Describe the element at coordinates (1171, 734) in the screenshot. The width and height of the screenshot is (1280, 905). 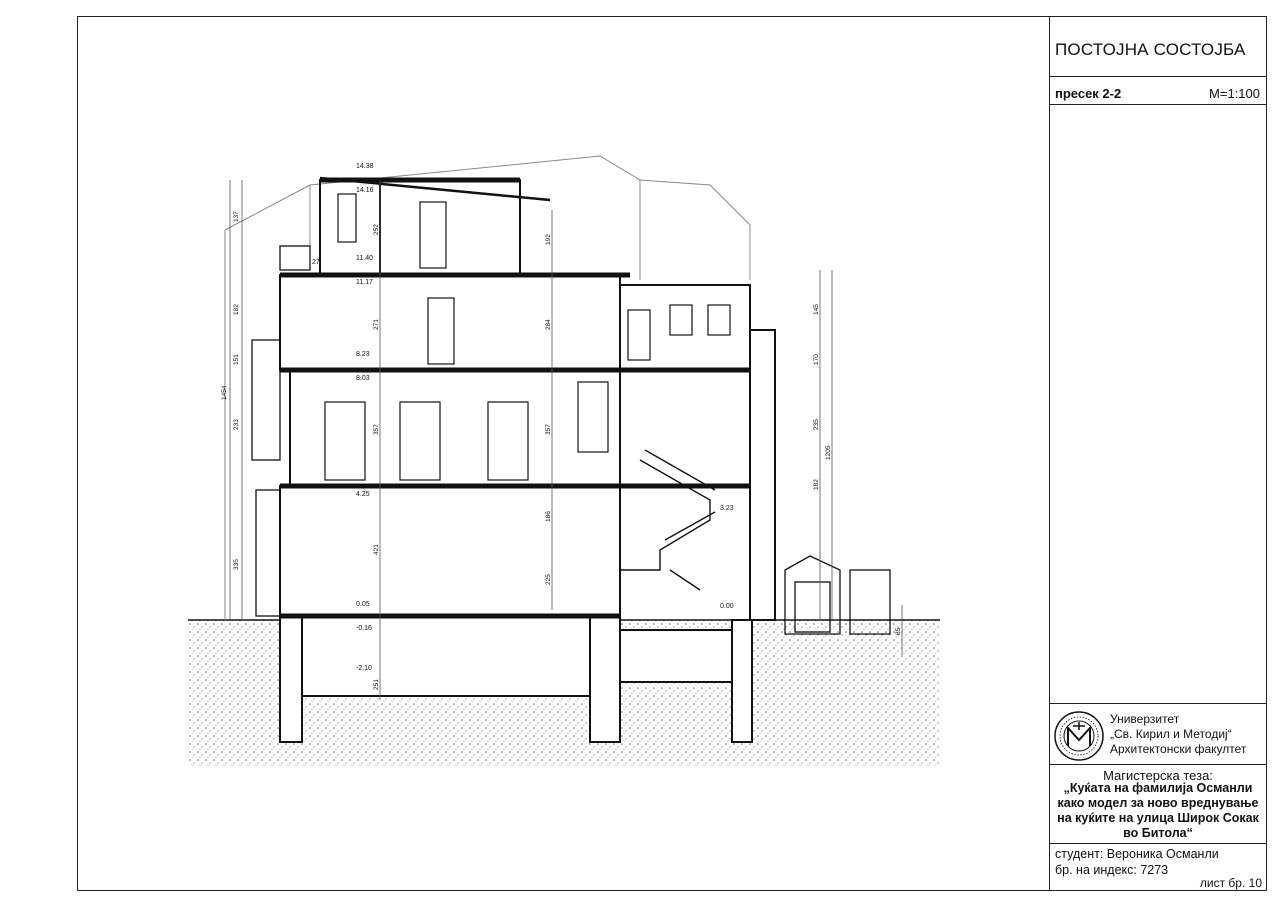
I see `university-line: „Св. Кирил и Методиј“` at that location.